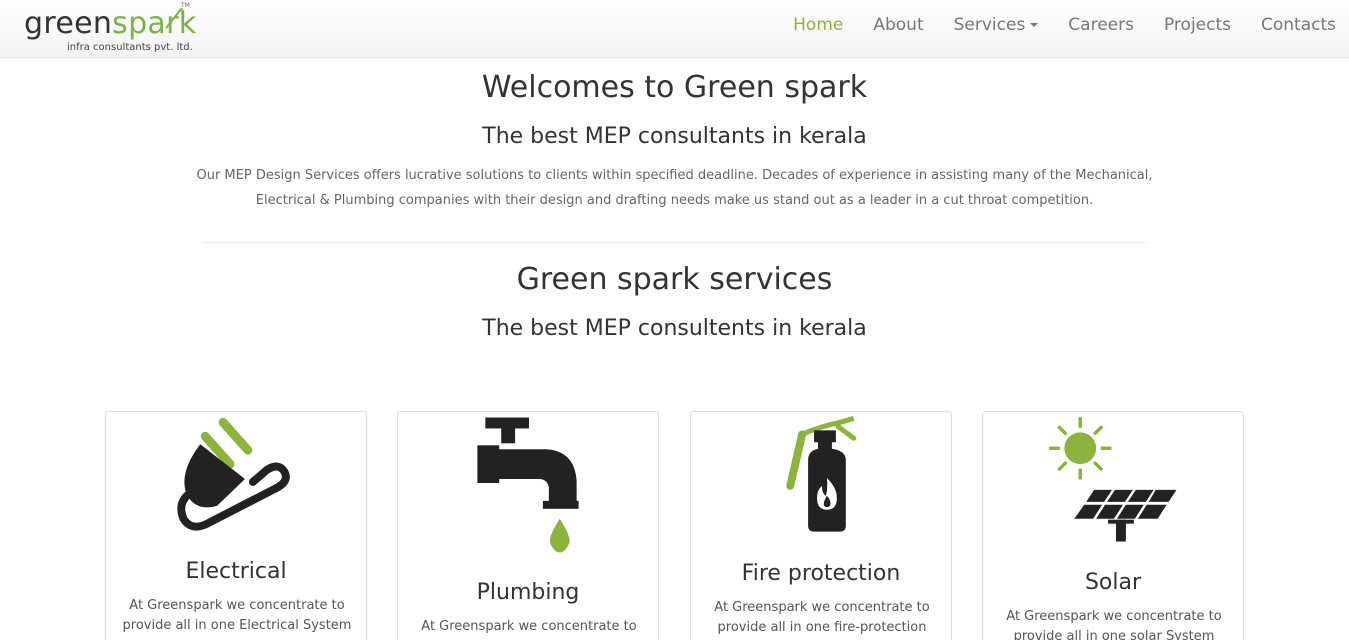 This screenshot has height=640, width=1349. What do you see at coordinates (821, 573) in the screenshot?
I see `card-title: Fire protection` at bounding box center [821, 573].